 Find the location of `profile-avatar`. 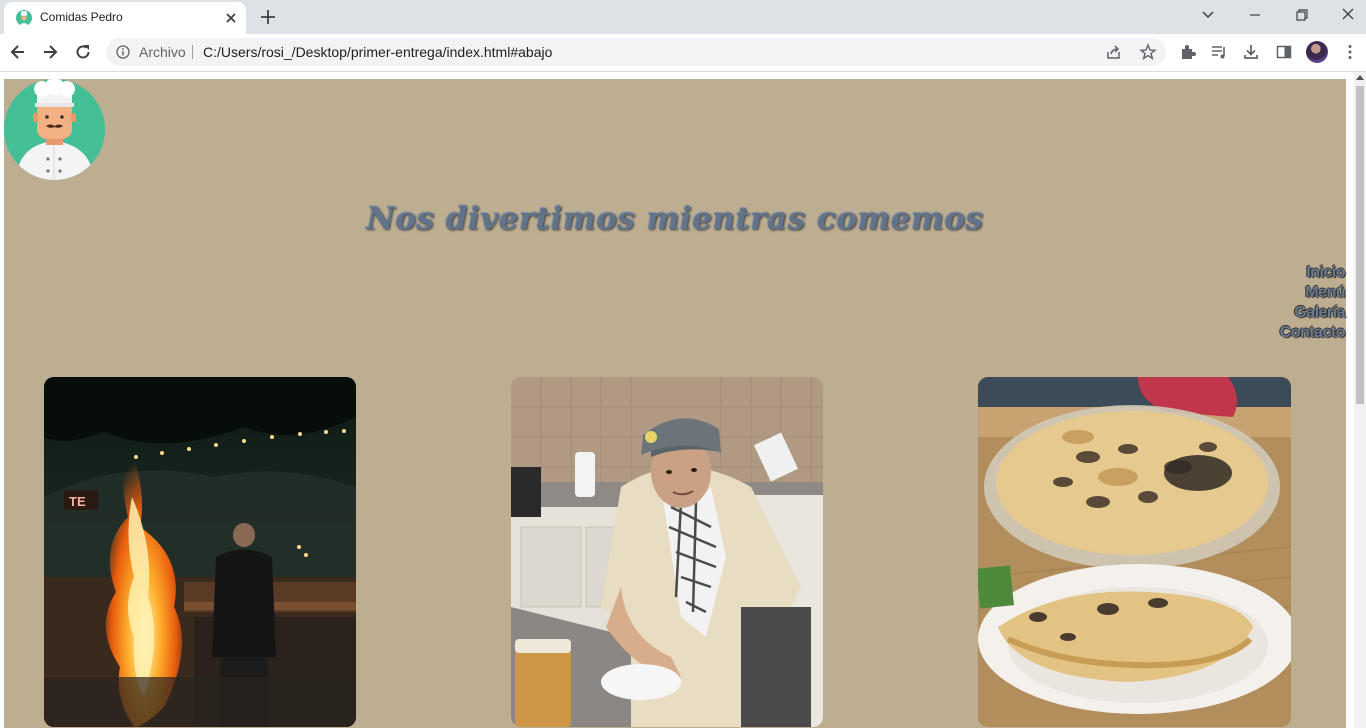

profile-avatar is located at coordinates (1317, 52).